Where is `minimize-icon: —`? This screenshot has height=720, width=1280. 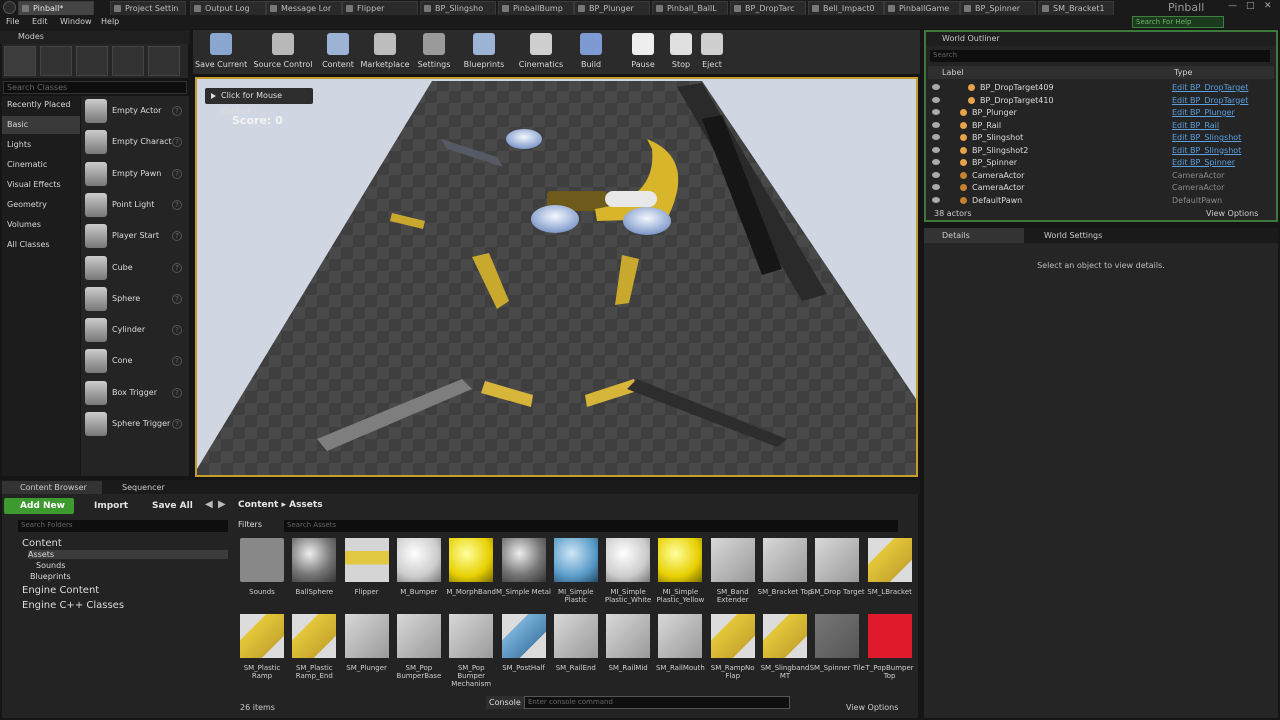
minimize-icon: — is located at coordinates (1232, 6).